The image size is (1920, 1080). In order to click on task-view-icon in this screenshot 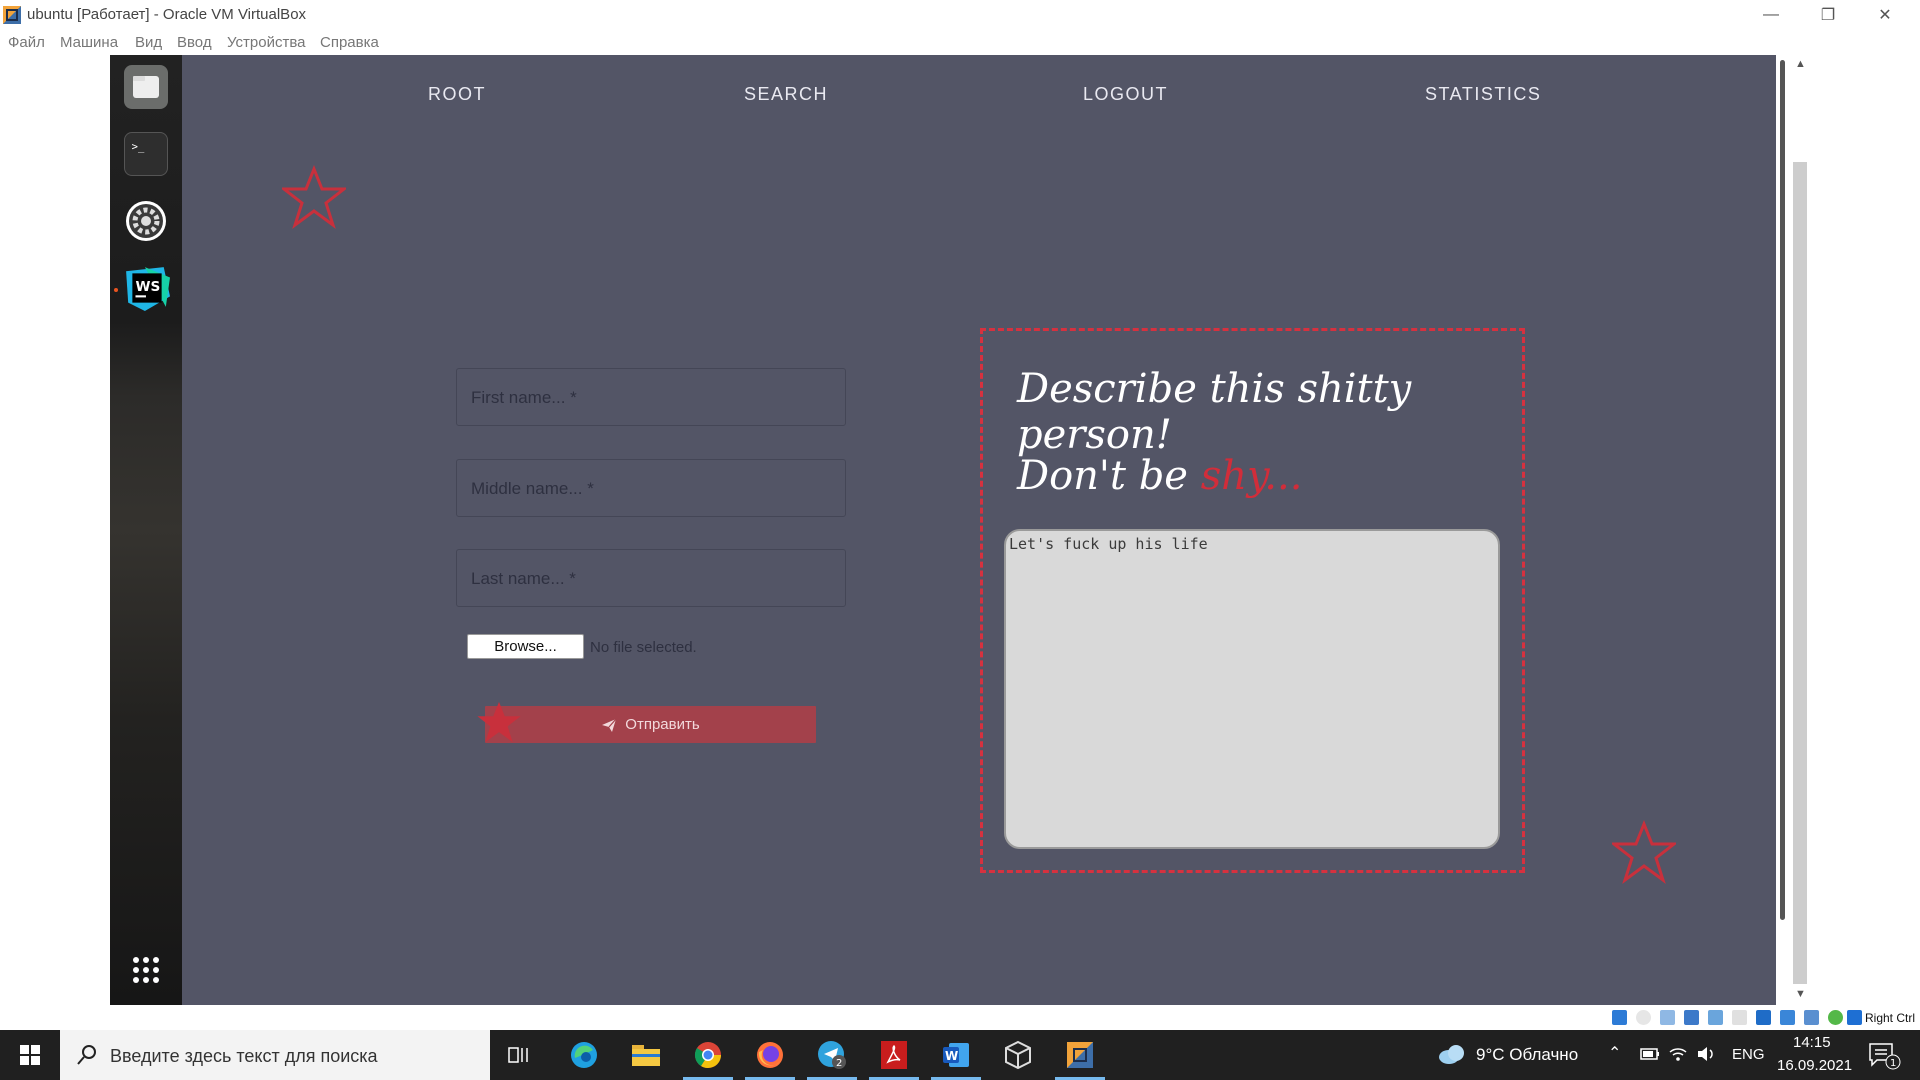, I will do `click(518, 1055)`.